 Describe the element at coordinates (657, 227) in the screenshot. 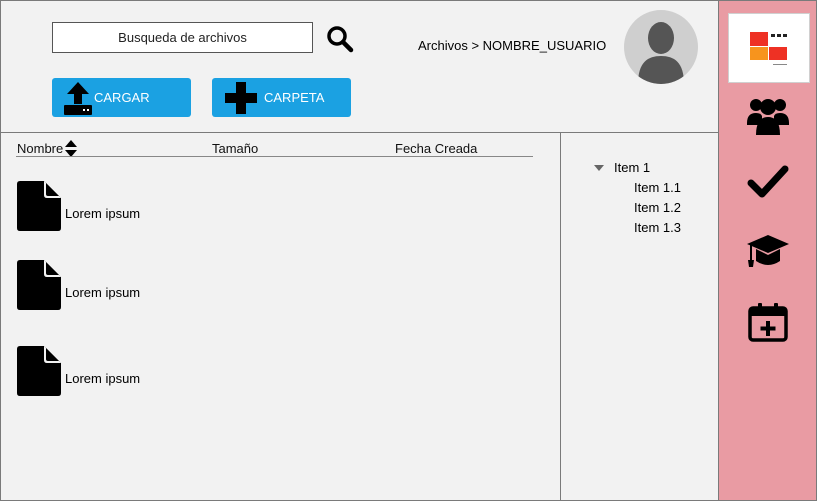

I see `tree-item-child: Item 1.3` at that location.